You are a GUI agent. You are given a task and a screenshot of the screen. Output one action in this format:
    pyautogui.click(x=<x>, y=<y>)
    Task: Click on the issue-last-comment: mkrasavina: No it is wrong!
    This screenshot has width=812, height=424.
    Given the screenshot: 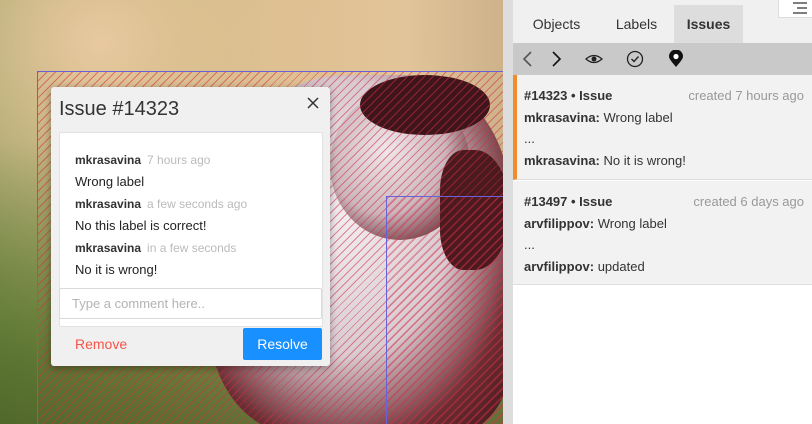 What is the action you would take?
    pyautogui.click(x=605, y=160)
    